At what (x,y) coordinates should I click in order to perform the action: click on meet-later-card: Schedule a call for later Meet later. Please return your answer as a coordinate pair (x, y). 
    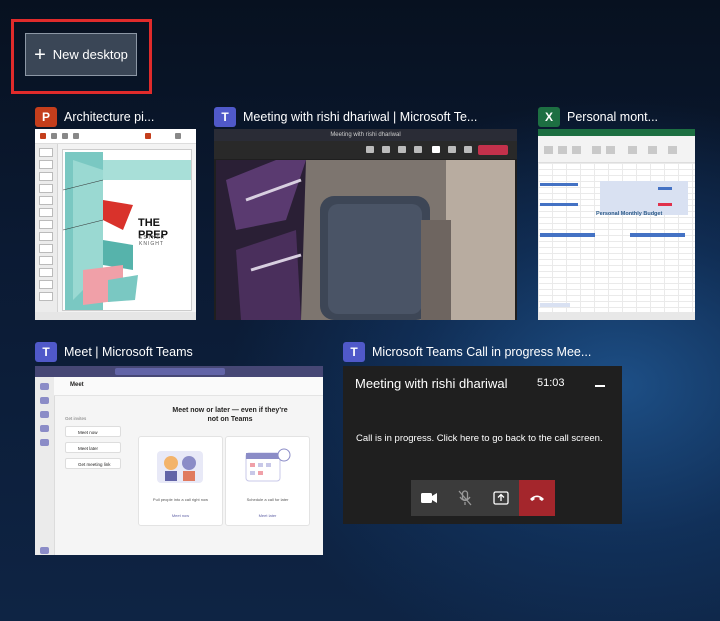
    Looking at the image, I should click on (267, 481).